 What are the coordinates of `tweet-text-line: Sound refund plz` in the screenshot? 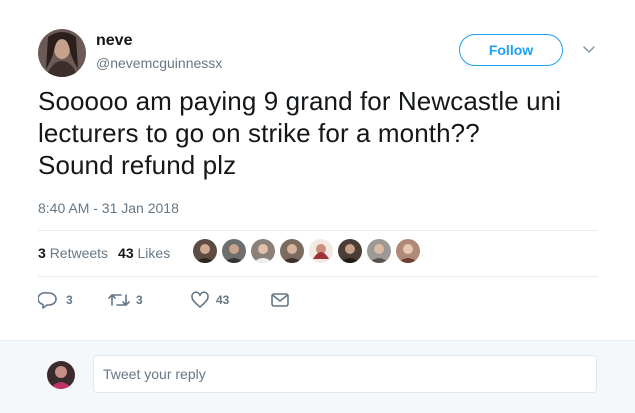 It's located at (137, 165).